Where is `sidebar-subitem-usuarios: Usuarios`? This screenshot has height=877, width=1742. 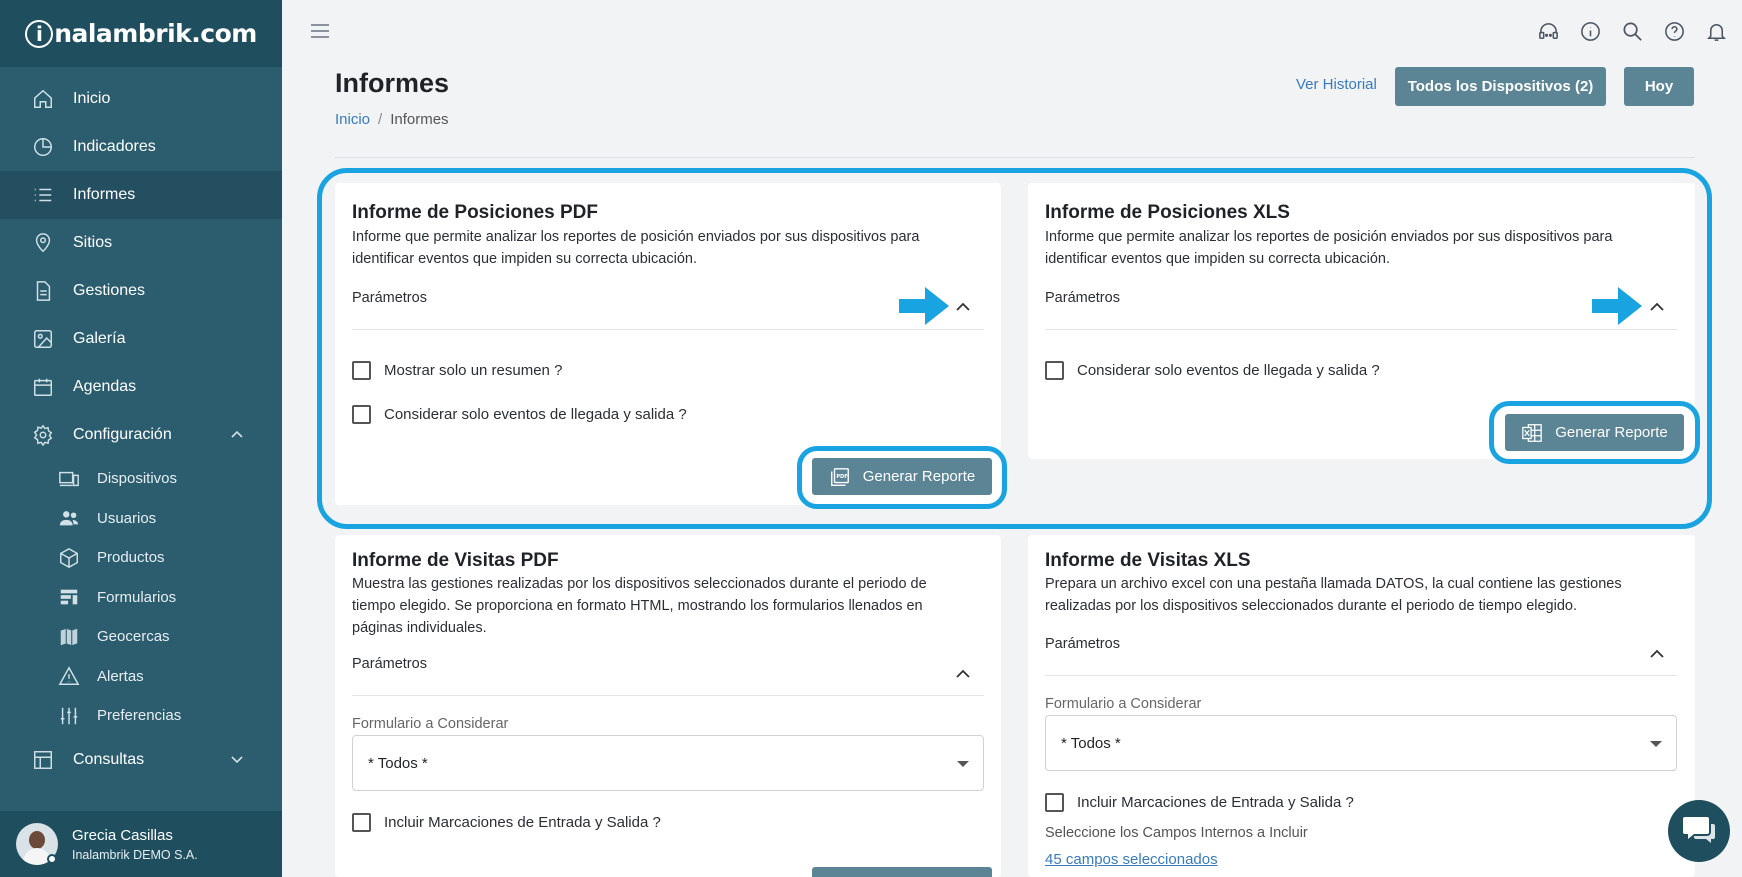 sidebar-subitem-usuarios: Usuarios is located at coordinates (141, 519).